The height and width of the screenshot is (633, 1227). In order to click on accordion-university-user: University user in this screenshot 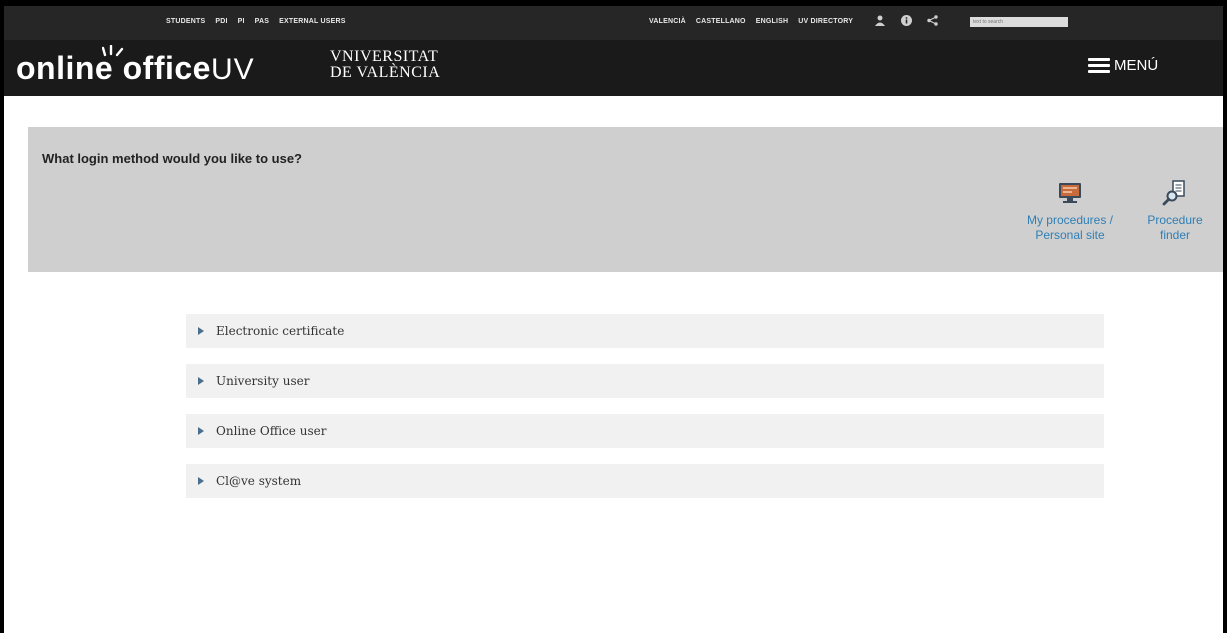, I will do `click(645, 381)`.